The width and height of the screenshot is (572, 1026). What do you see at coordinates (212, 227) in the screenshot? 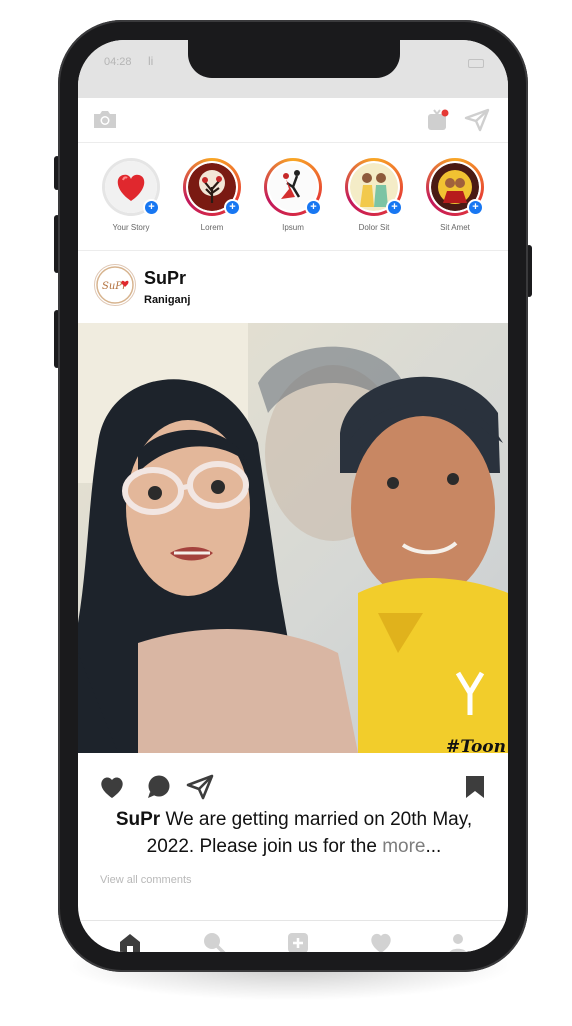
I see `story-label: Lorem` at bounding box center [212, 227].